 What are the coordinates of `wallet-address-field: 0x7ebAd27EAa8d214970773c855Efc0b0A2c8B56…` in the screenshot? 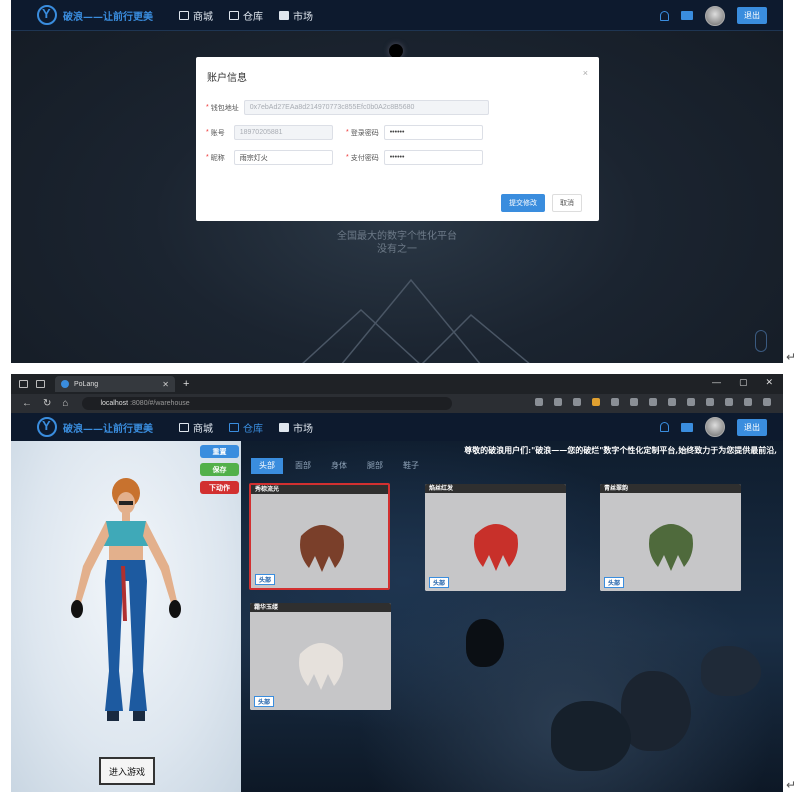 It's located at (366, 107).